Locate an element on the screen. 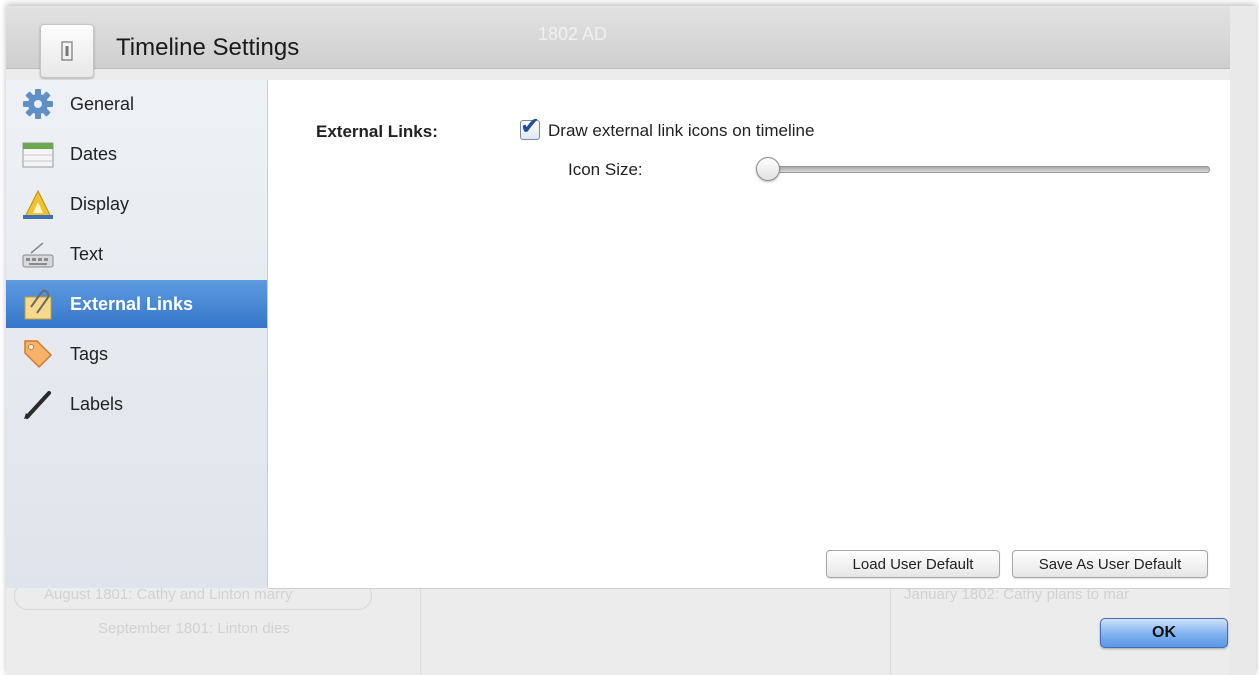 This screenshot has width=1259, height=675. icon-size-label: Icon Size: is located at coordinates (605, 169).